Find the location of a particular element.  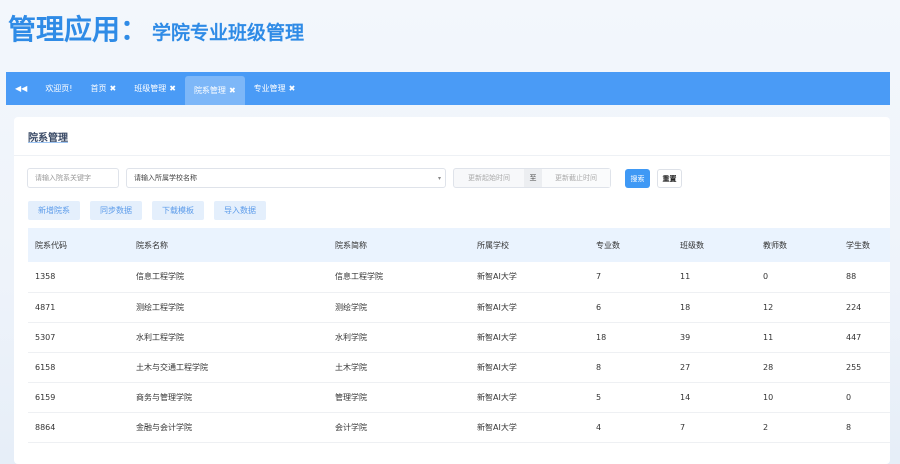

table-cell: 土木学院 is located at coordinates (399, 367).